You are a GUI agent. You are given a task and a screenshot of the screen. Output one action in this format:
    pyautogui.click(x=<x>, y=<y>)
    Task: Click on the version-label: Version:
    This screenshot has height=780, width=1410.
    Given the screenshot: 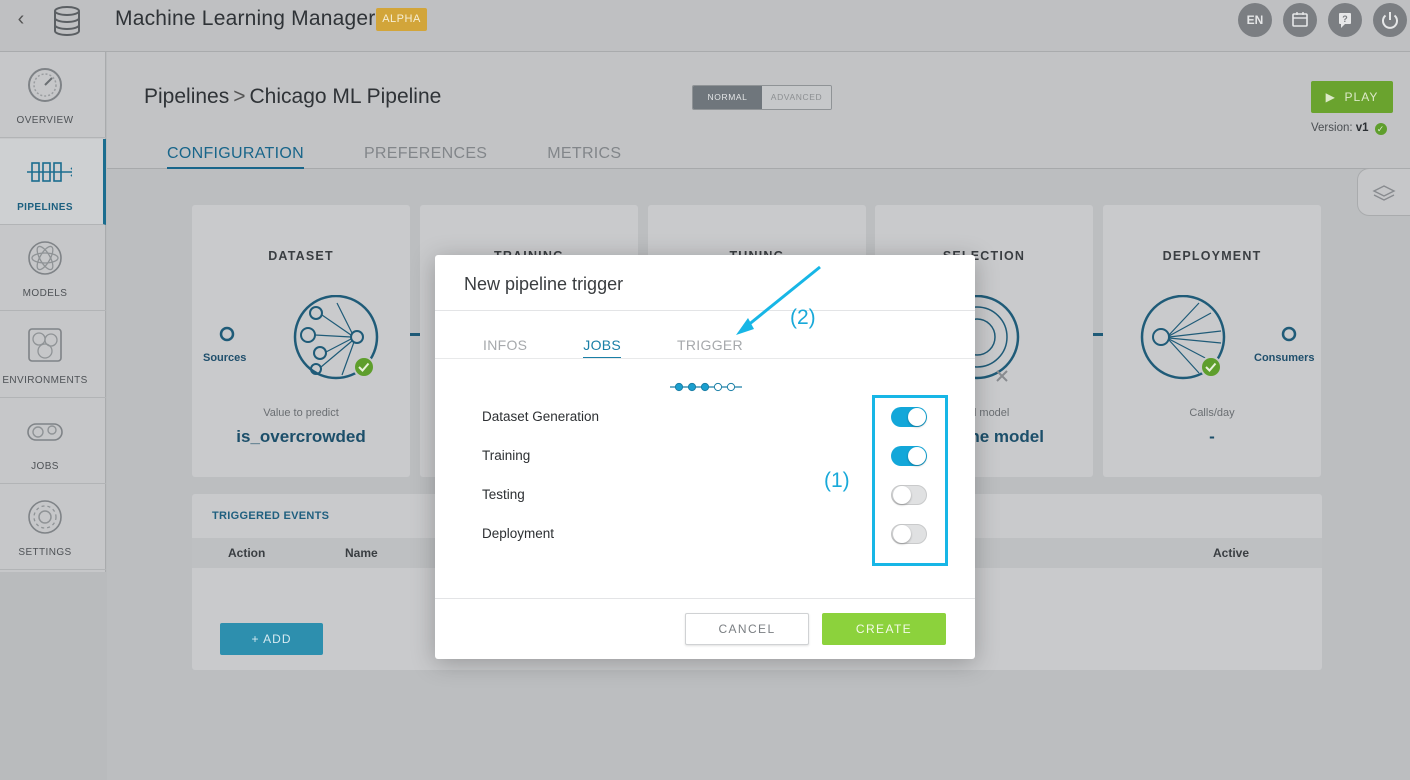 What is the action you would take?
    pyautogui.click(x=1332, y=128)
    